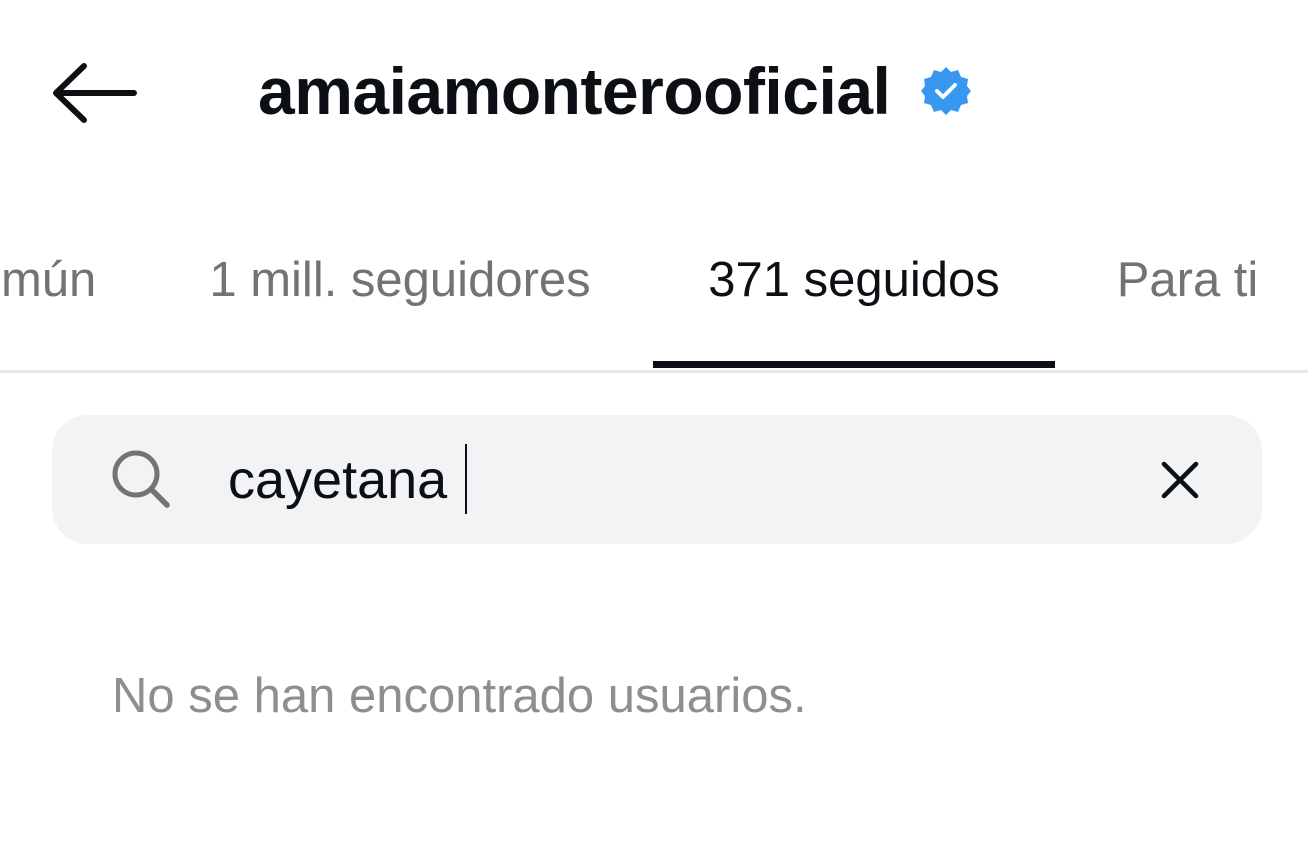  What do you see at coordinates (141, 479) in the screenshot?
I see `search-icon` at bounding box center [141, 479].